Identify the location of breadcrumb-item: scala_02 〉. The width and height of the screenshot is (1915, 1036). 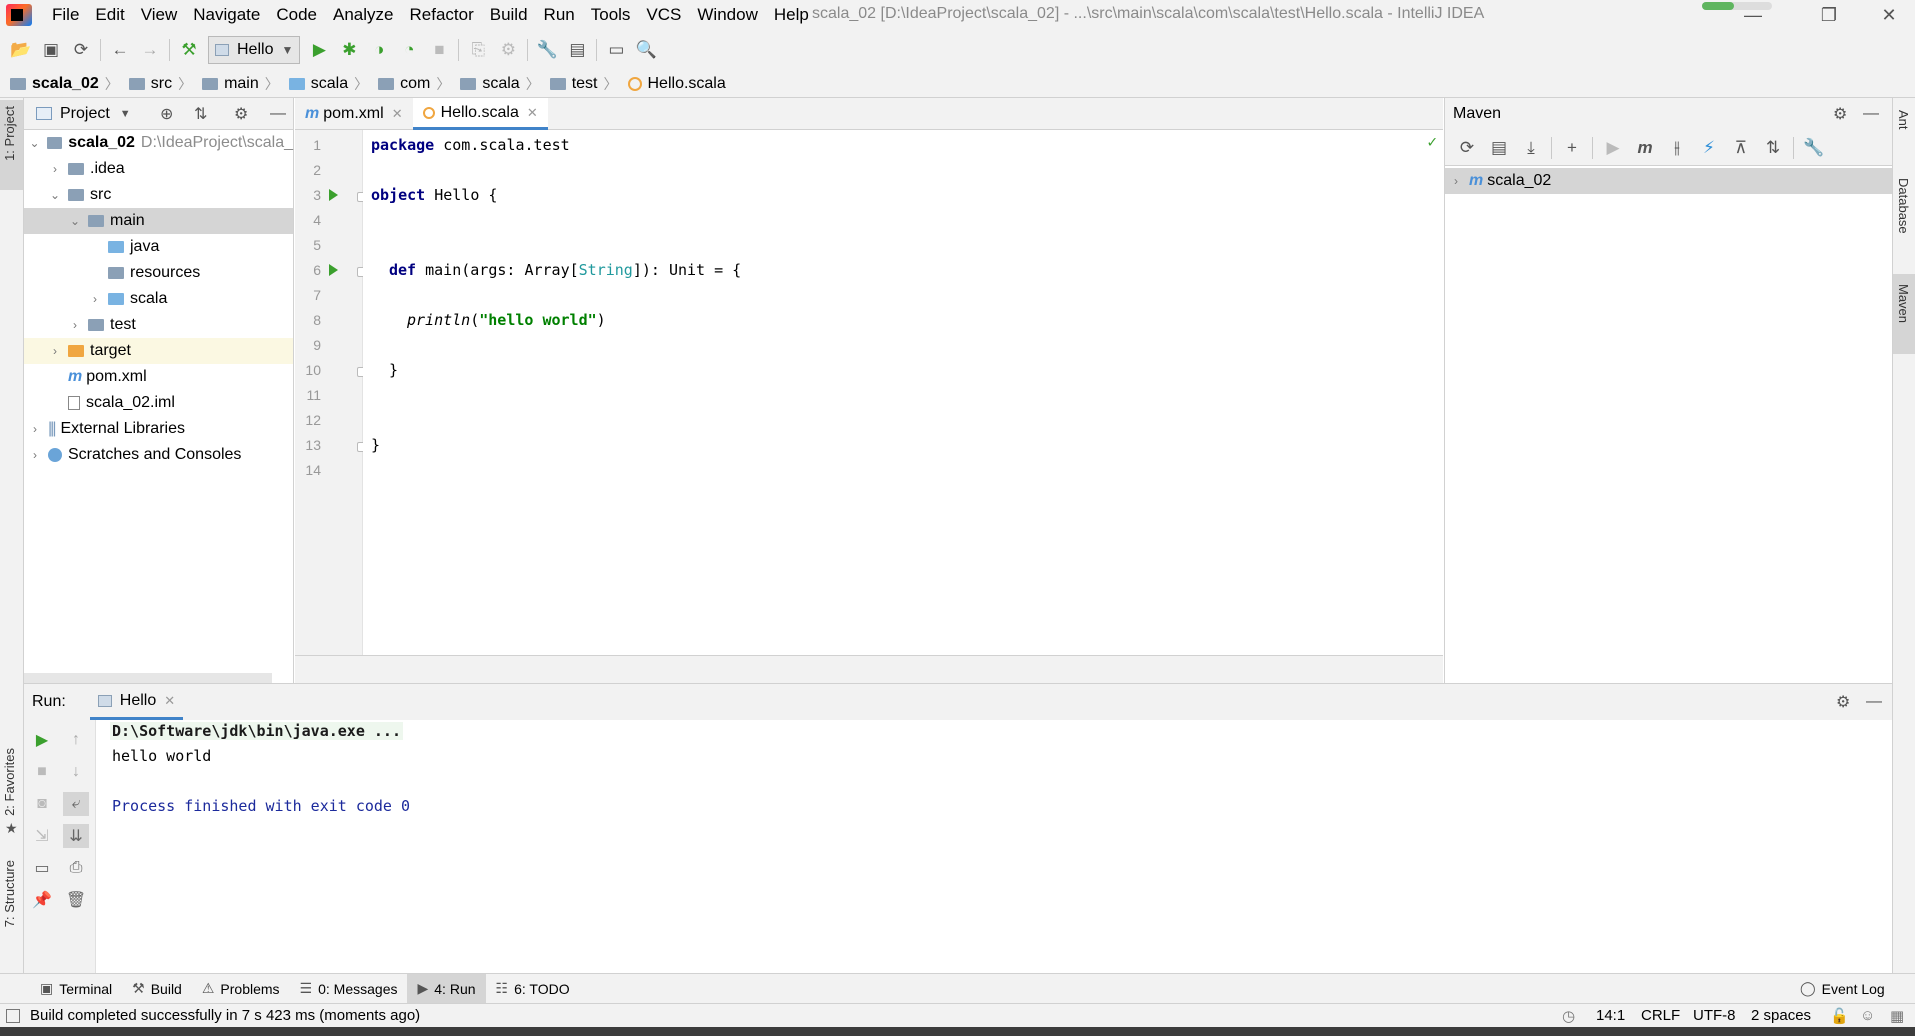
(67, 84).